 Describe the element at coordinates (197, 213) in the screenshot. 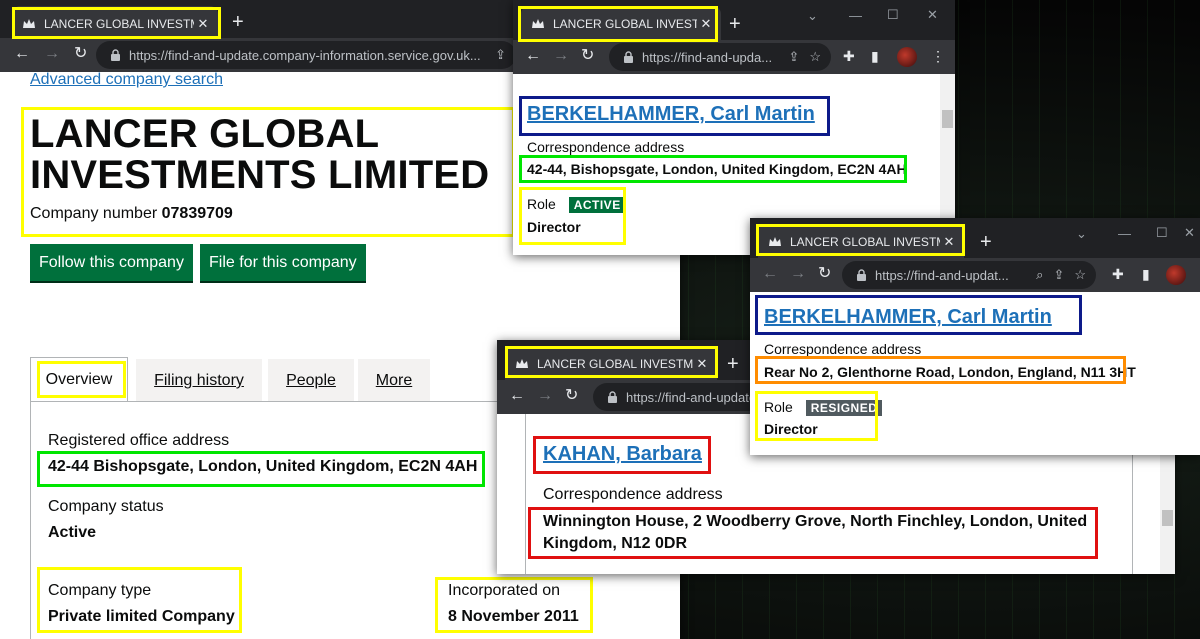

I see `company-number: 07839709` at that location.